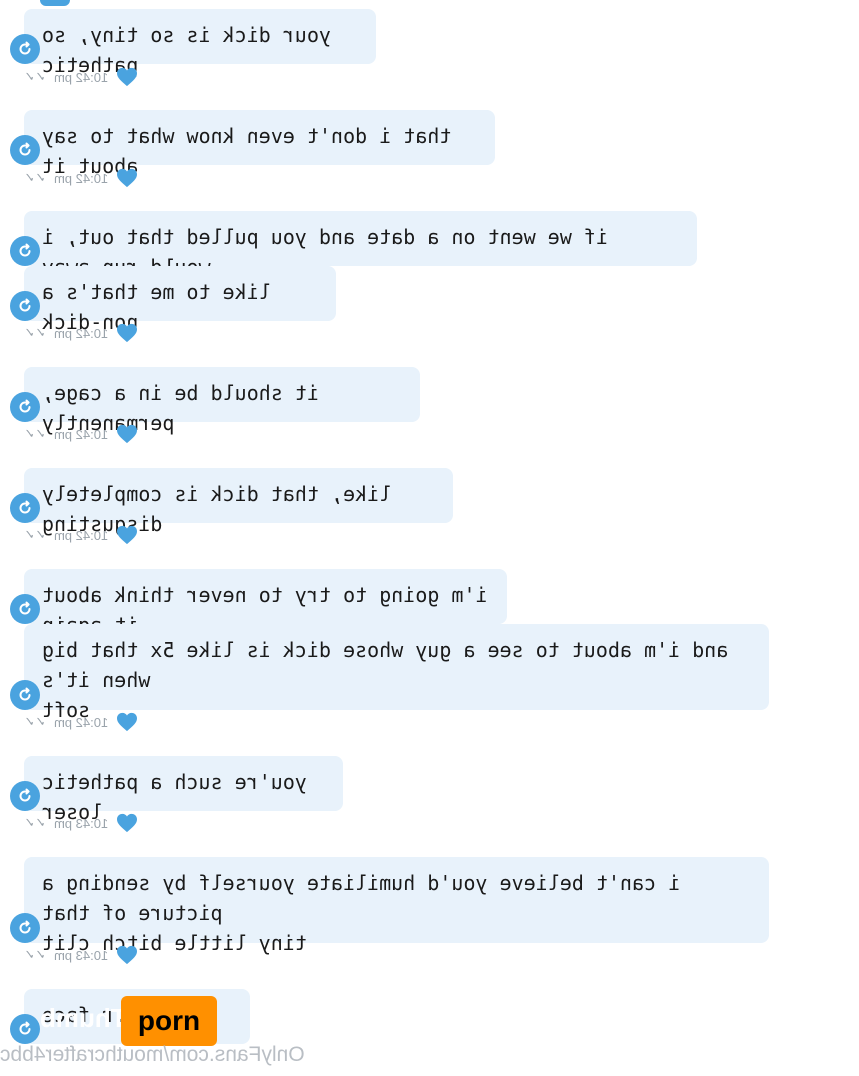 This screenshot has width=859, height=1076. Describe the element at coordinates (183, 790) in the screenshot. I see `message-bubble: you're such a pathetic loser` at that location.